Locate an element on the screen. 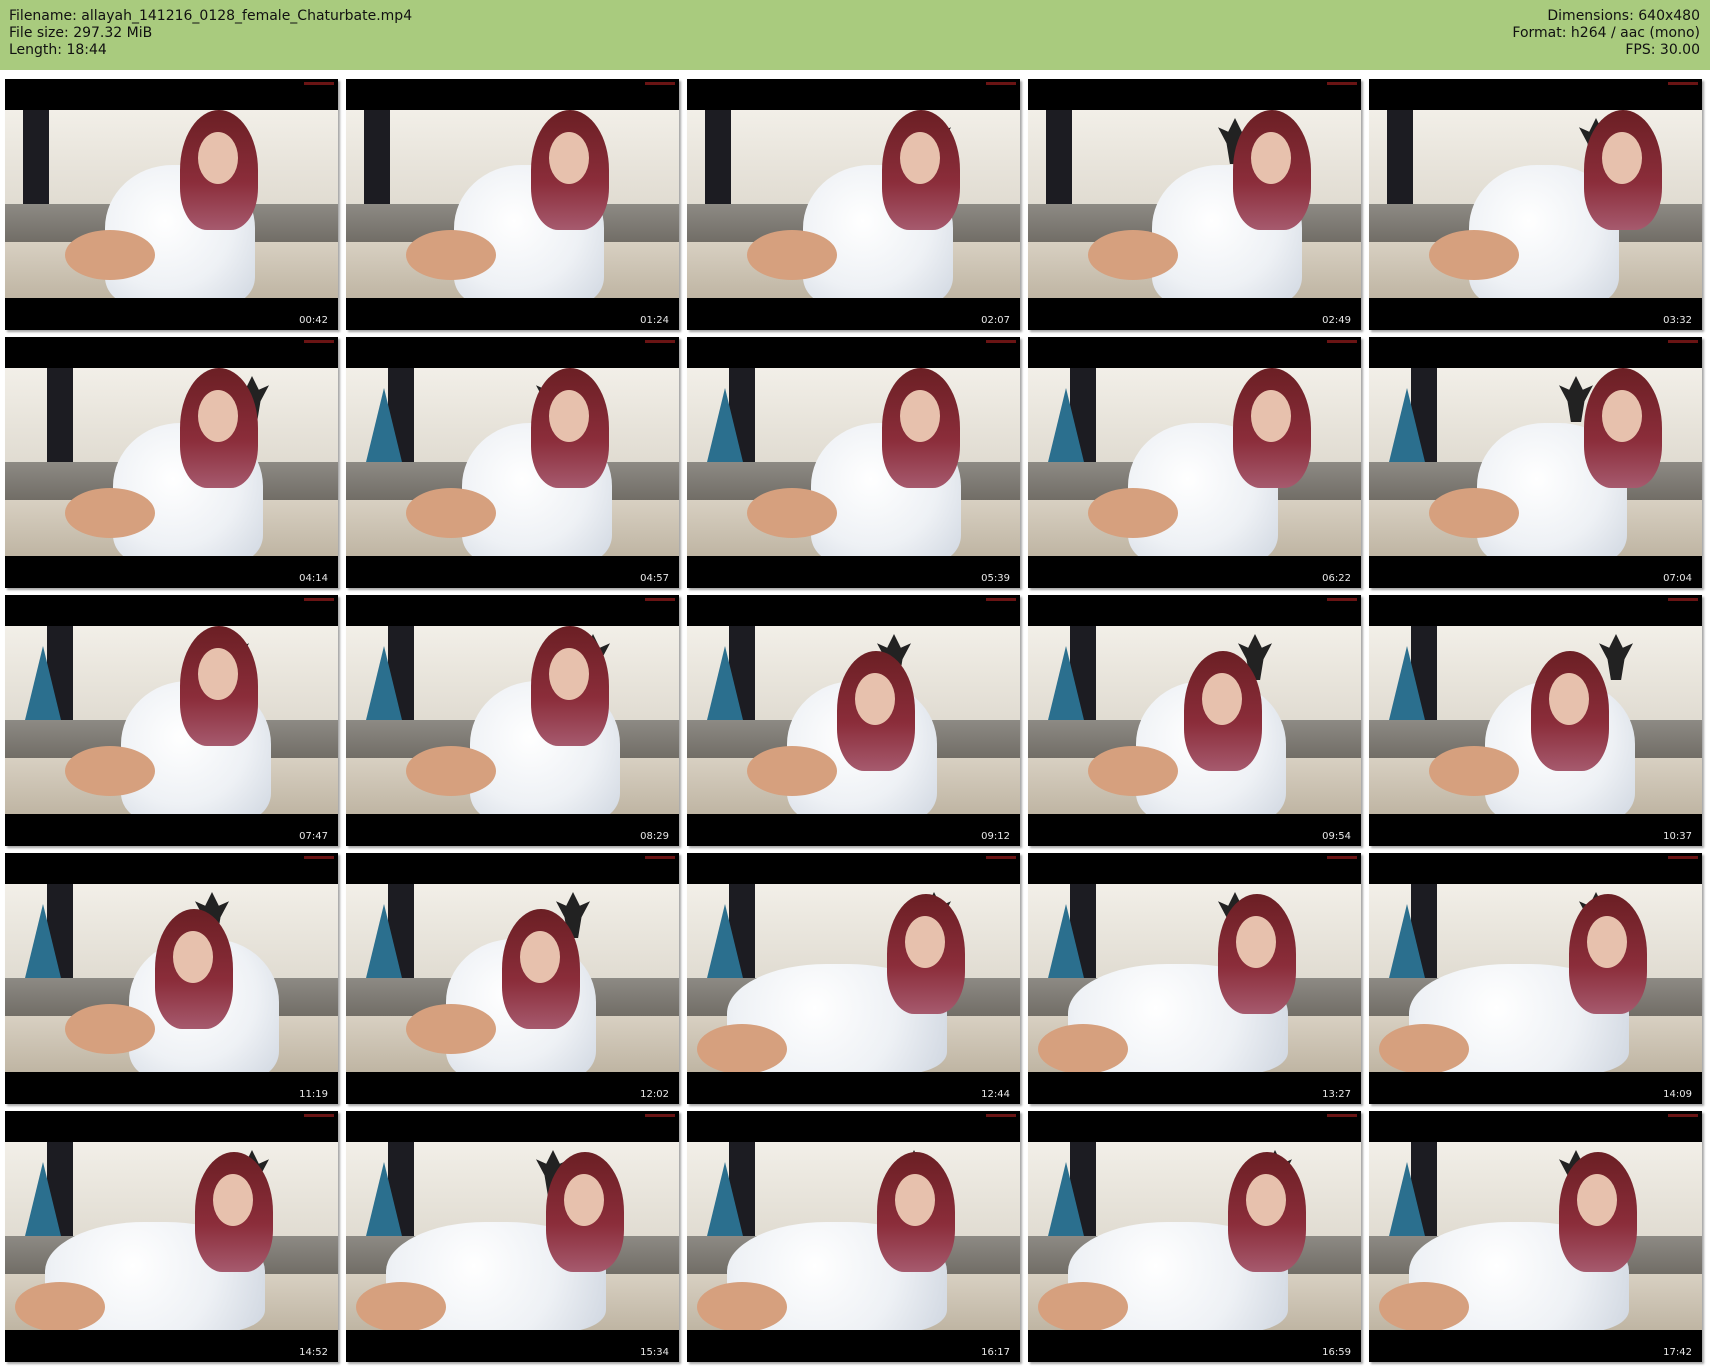  timestamp-label: 15:34 is located at coordinates (654, 1352).